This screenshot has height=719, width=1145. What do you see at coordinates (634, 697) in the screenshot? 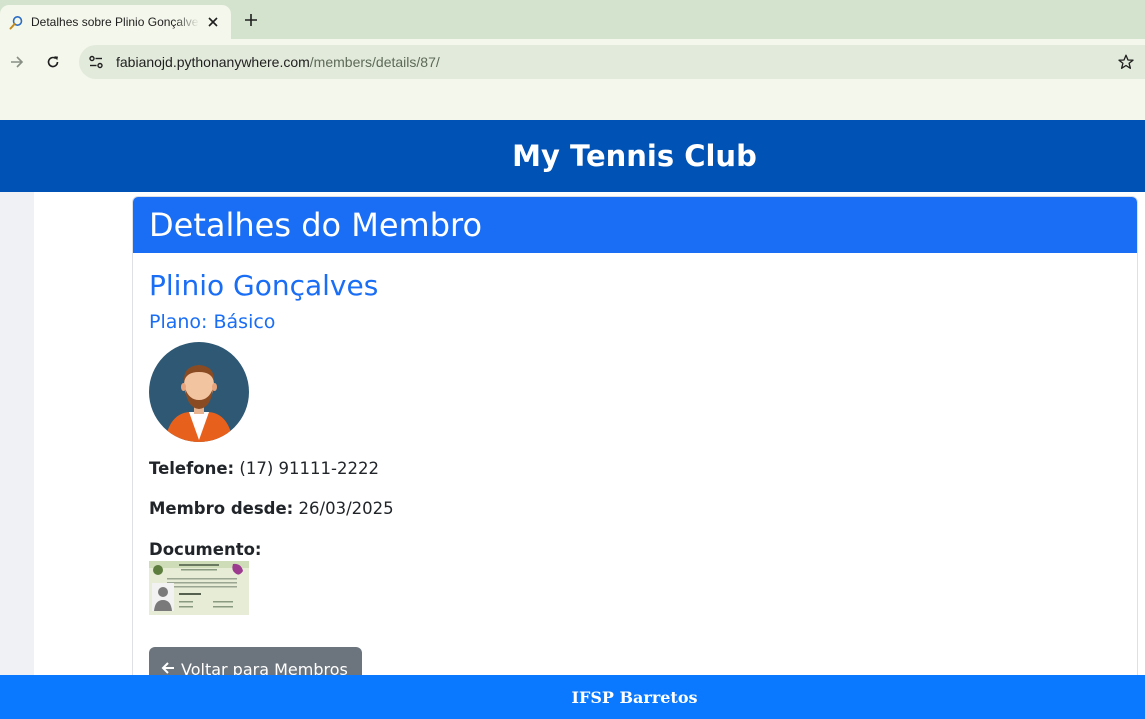
I see `footer-text: IFSP Barretos` at bounding box center [634, 697].